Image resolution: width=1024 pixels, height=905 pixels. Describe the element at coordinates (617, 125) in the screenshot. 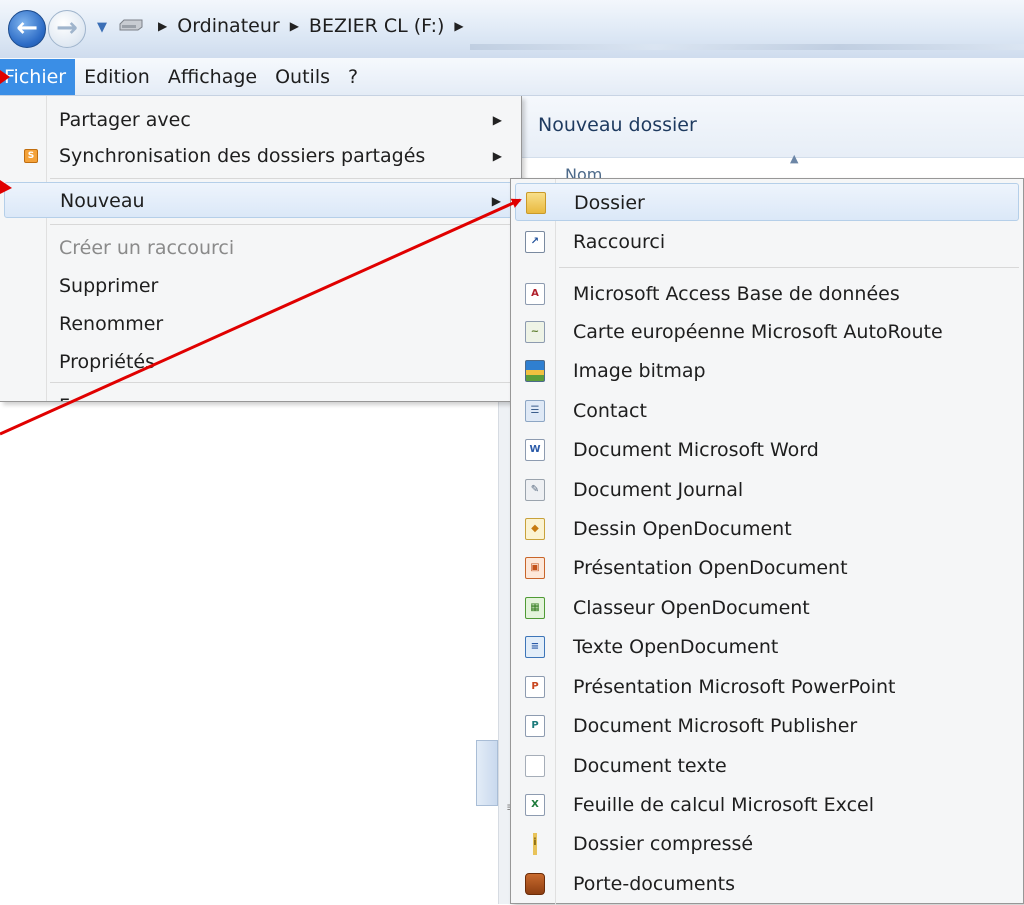

I see `new-folder-button: Nouveau dossier` at that location.